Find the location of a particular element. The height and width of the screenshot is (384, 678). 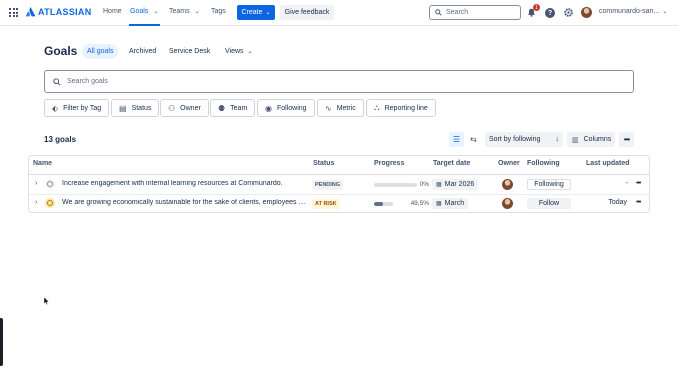

tag-icon: ⬖ is located at coordinates (55, 108).